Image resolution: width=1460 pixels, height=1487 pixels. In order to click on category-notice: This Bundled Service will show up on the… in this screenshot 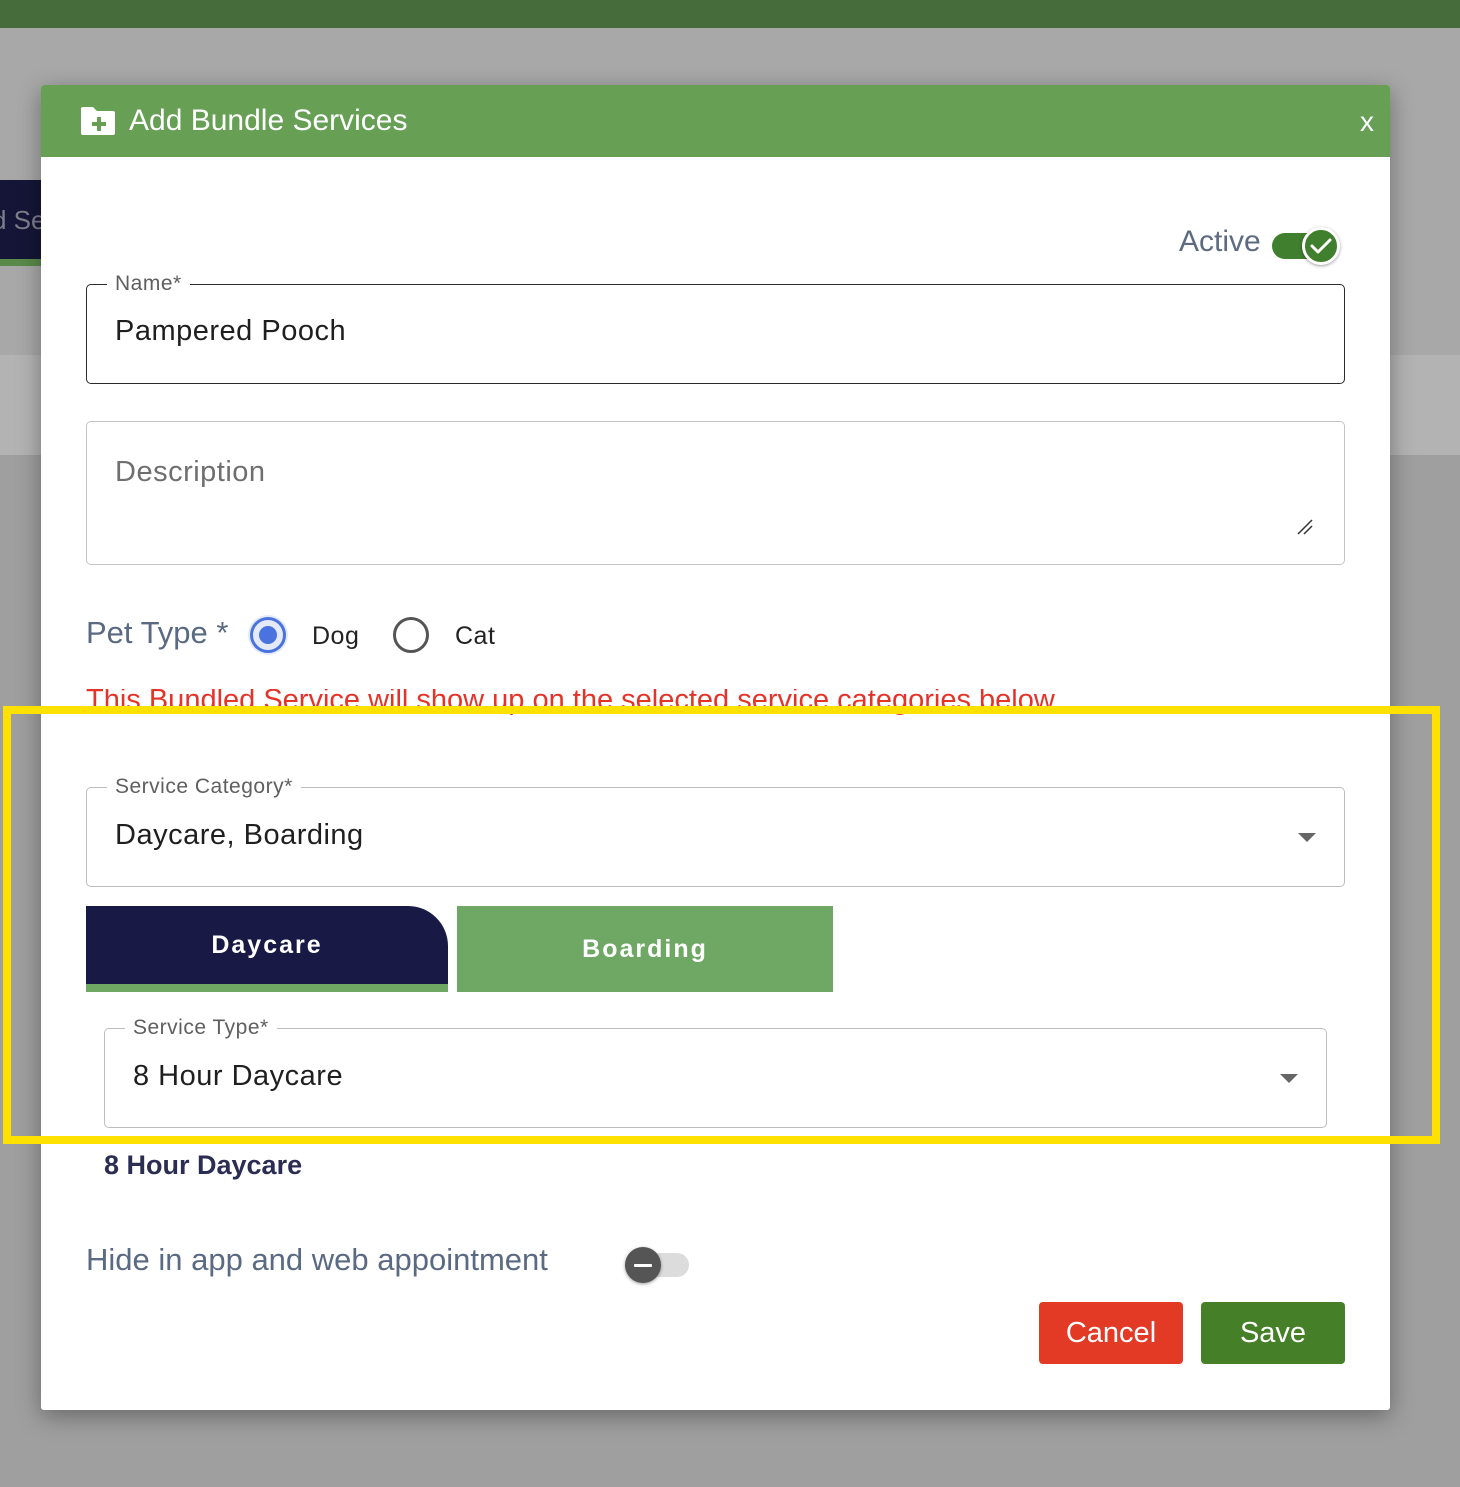, I will do `click(686, 705)`.